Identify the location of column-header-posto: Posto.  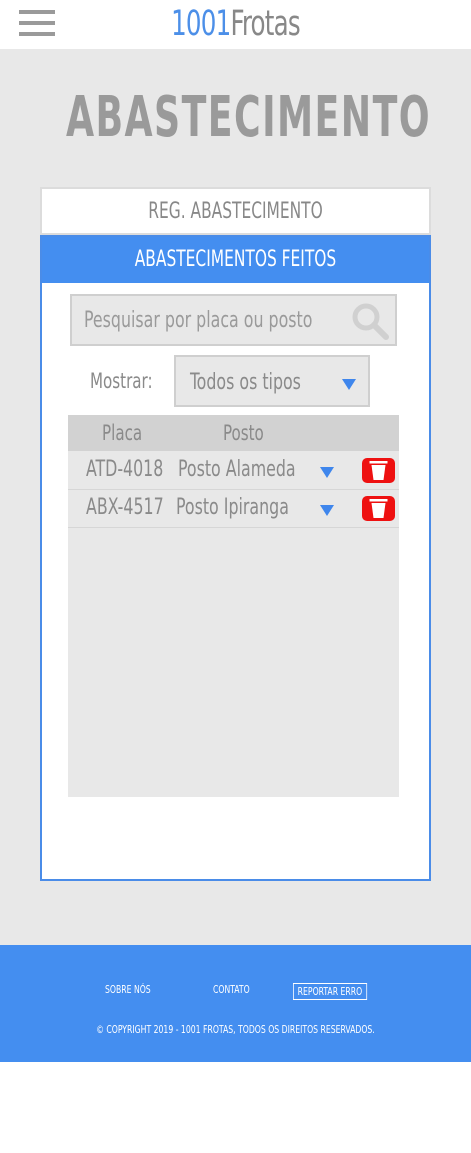
(243, 433).